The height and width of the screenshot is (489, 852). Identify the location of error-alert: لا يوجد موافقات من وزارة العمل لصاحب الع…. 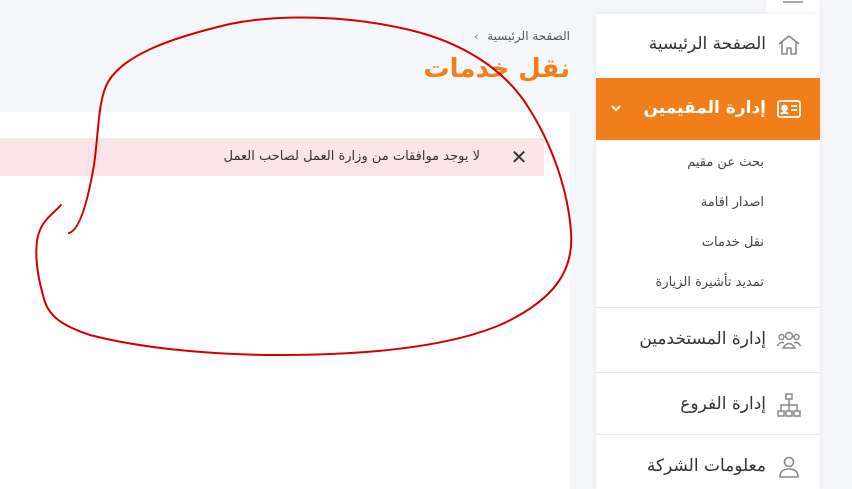
(272, 157).